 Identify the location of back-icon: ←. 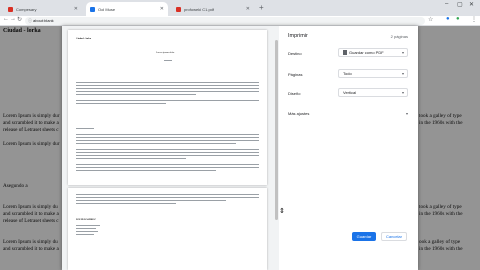
(6, 19).